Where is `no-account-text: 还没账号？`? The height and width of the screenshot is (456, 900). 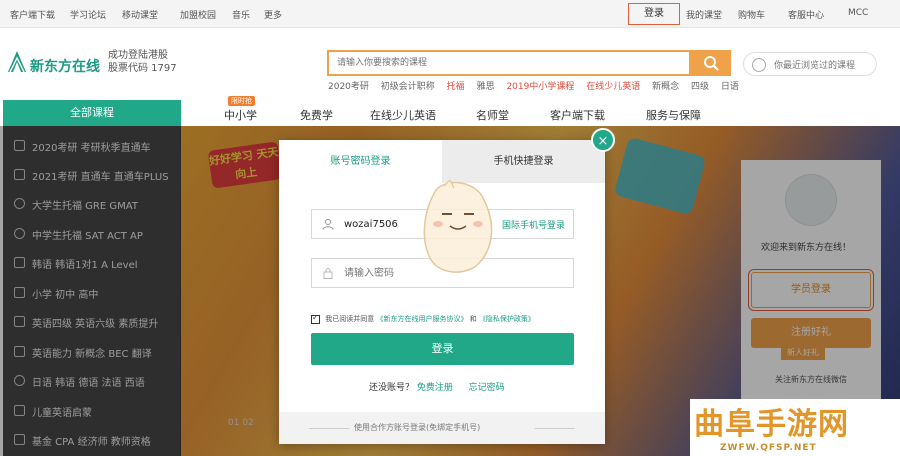
no-account-text: 还没账号？ is located at coordinates (392, 388).